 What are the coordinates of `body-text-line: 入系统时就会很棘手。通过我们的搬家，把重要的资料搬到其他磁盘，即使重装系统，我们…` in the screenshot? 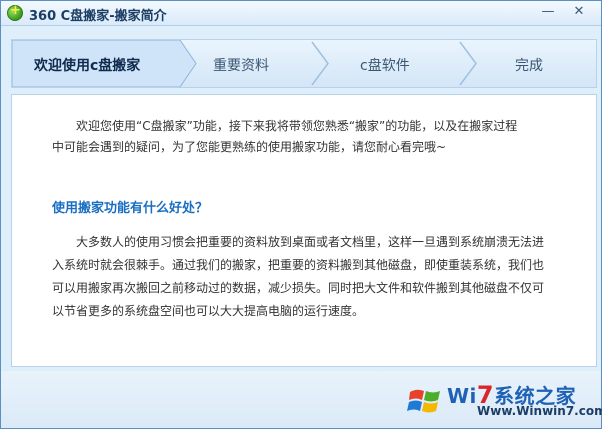 It's located at (298, 265).